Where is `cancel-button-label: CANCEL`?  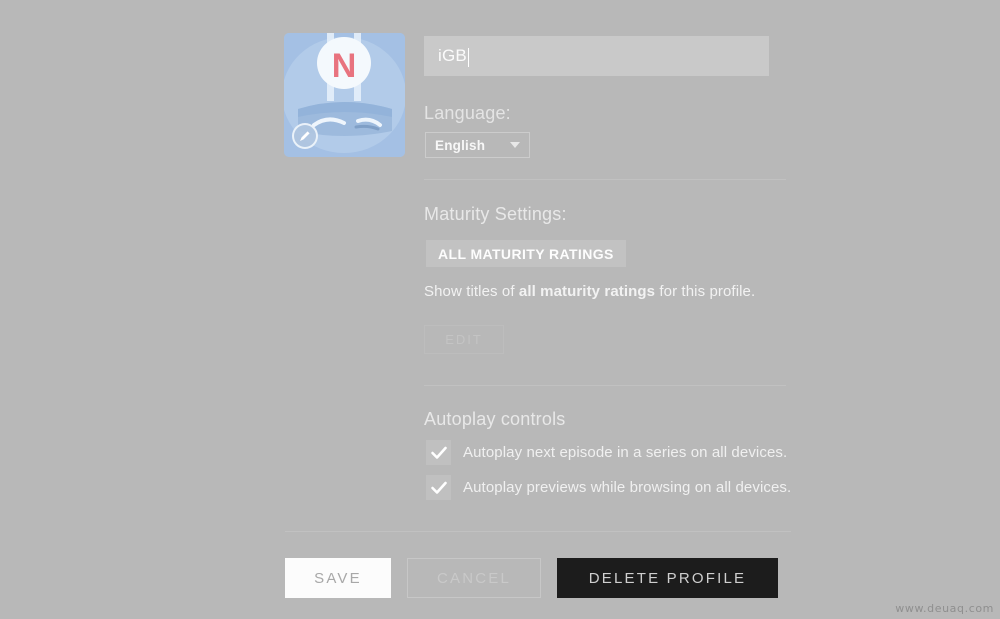
cancel-button-label: CANCEL is located at coordinates (474, 578).